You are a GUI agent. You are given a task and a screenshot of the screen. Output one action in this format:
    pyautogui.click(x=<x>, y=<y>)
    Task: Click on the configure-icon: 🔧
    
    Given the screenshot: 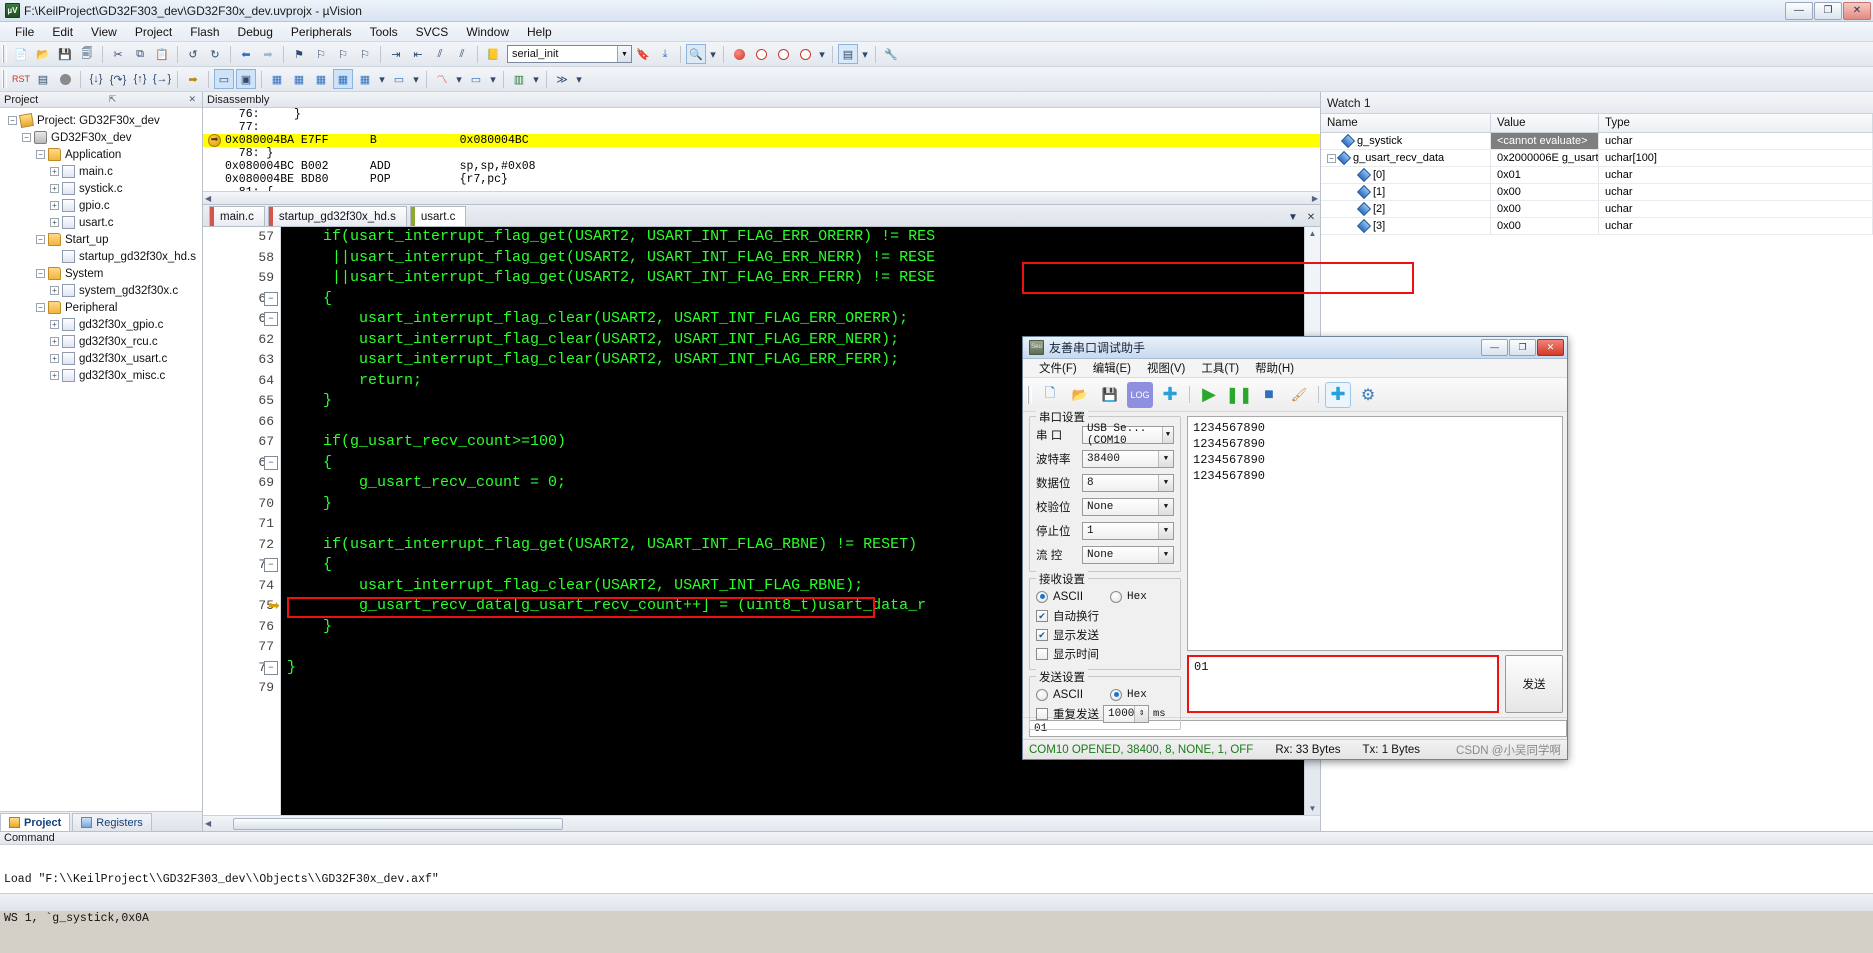 What is the action you would take?
    pyautogui.click(x=891, y=54)
    